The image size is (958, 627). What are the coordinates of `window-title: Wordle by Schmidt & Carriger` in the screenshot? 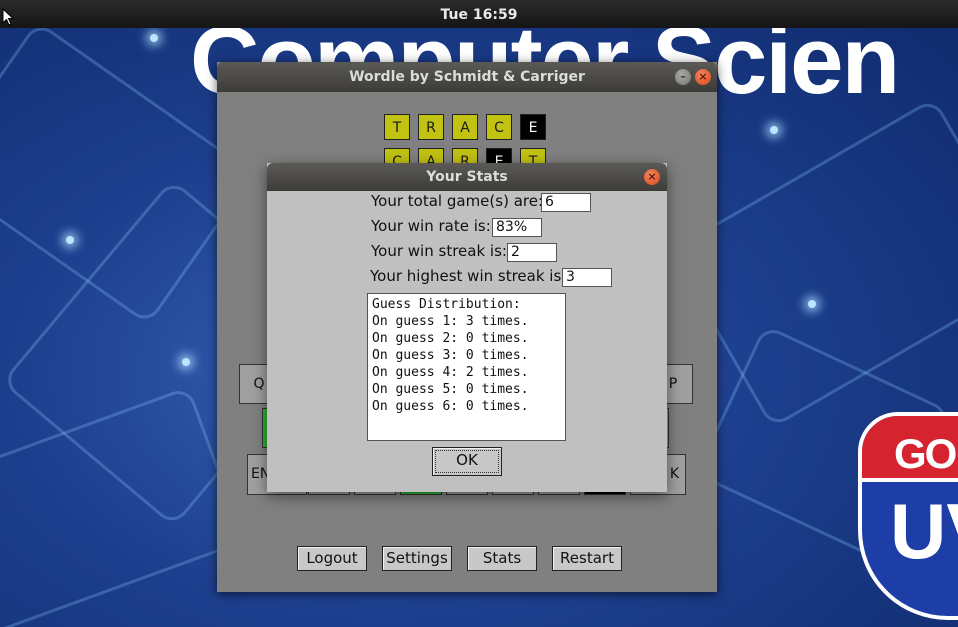 It's located at (467, 77).